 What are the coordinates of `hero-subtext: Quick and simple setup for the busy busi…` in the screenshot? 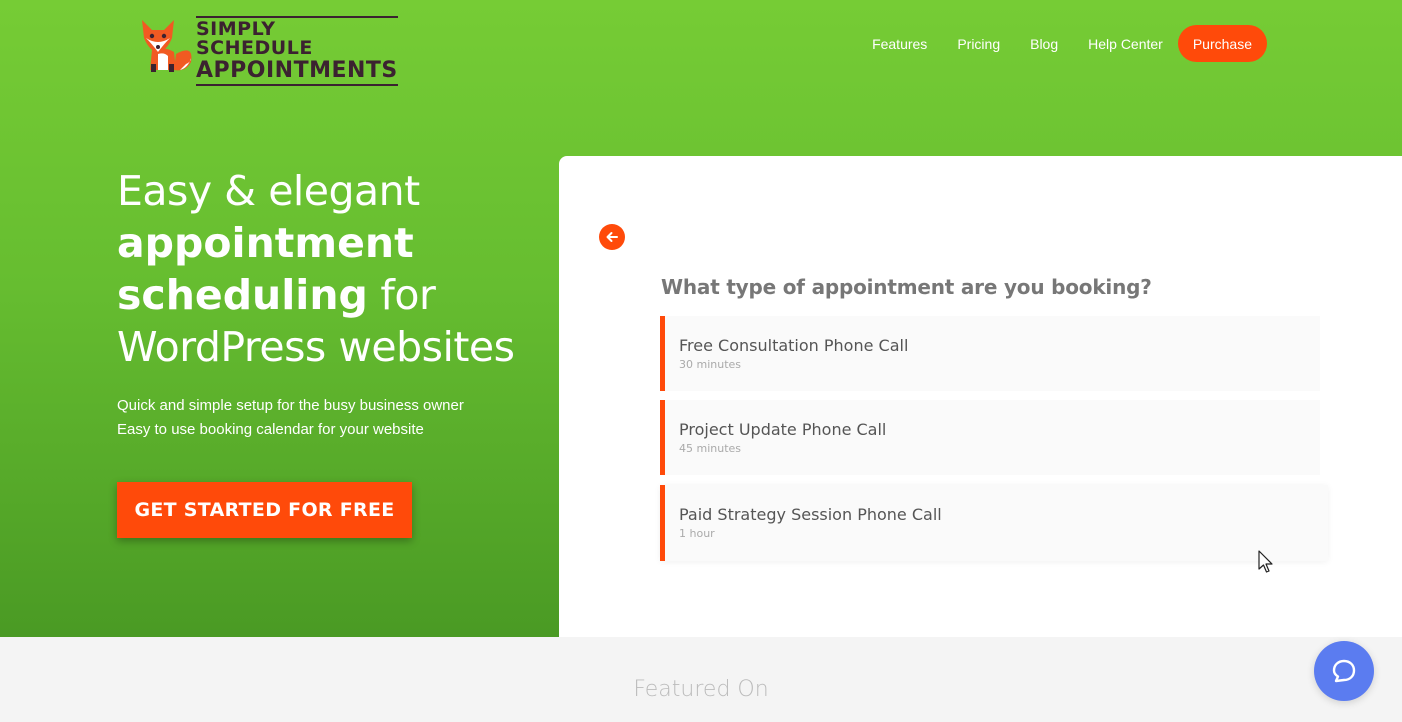 It's located at (332, 418).